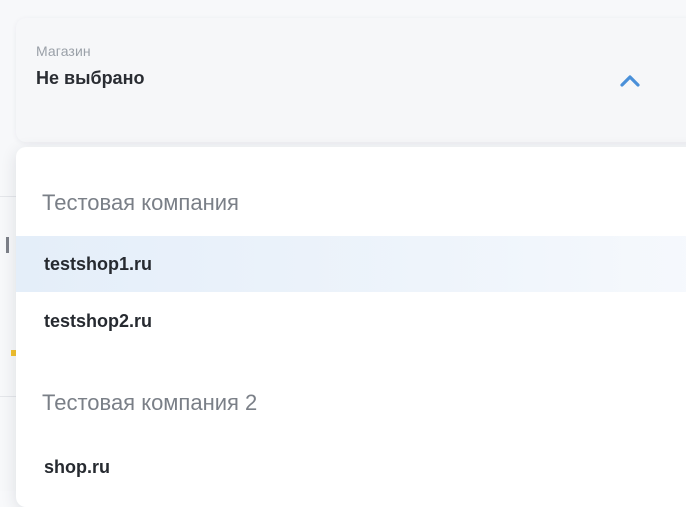 The width and height of the screenshot is (686, 507). Describe the element at coordinates (7, 245) in the screenshot. I see `underlying-marker` at that location.